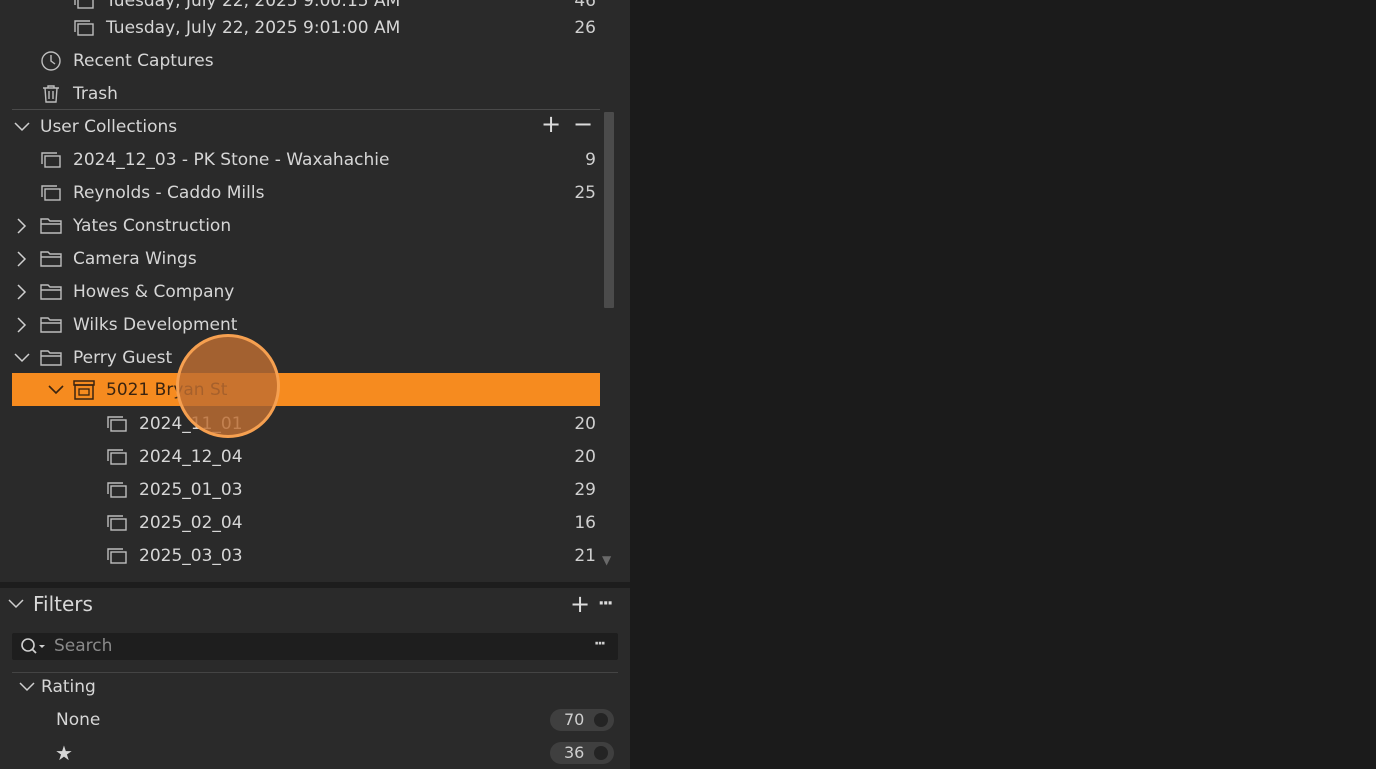 This screenshot has width=1376, height=769. What do you see at coordinates (574, 752) in the screenshot?
I see `rating-count: 36` at bounding box center [574, 752].